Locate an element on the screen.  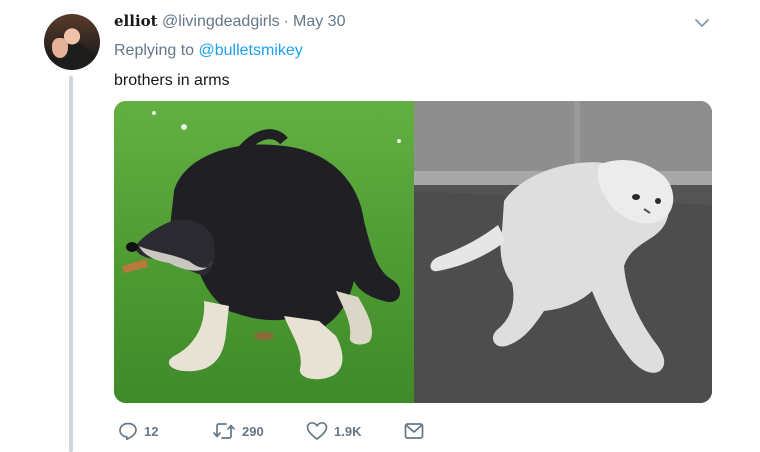
retweet-button: 290 is located at coordinates (238, 431).